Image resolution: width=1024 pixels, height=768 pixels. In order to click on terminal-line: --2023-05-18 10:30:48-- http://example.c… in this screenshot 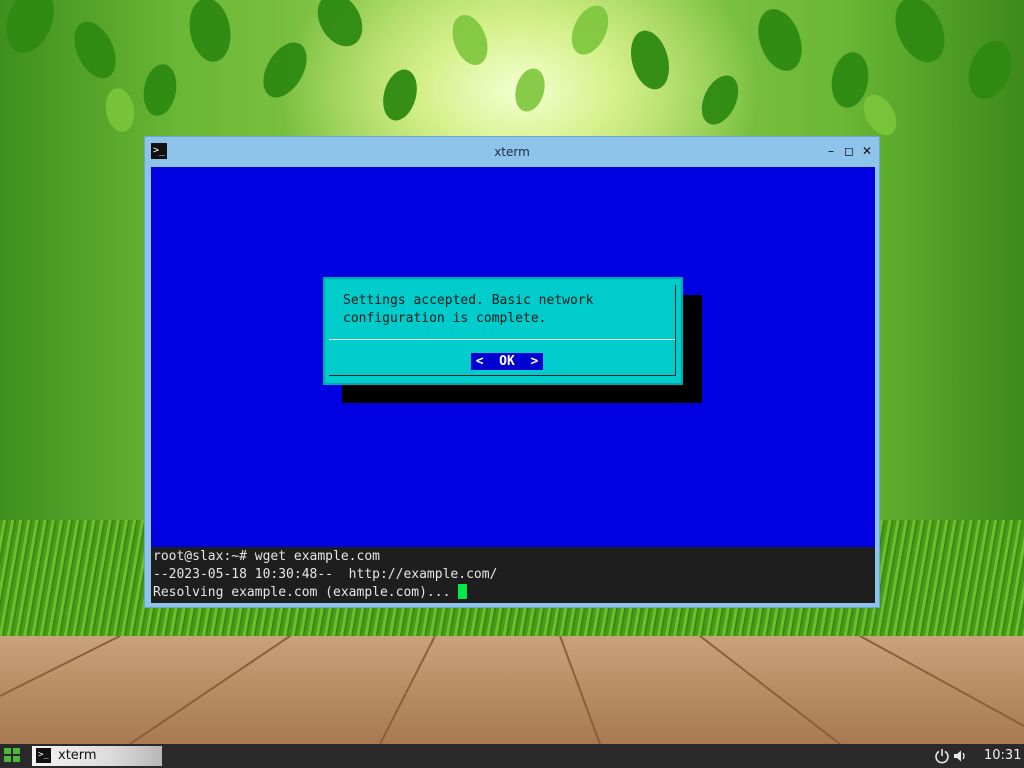, I will do `click(325, 574)`.